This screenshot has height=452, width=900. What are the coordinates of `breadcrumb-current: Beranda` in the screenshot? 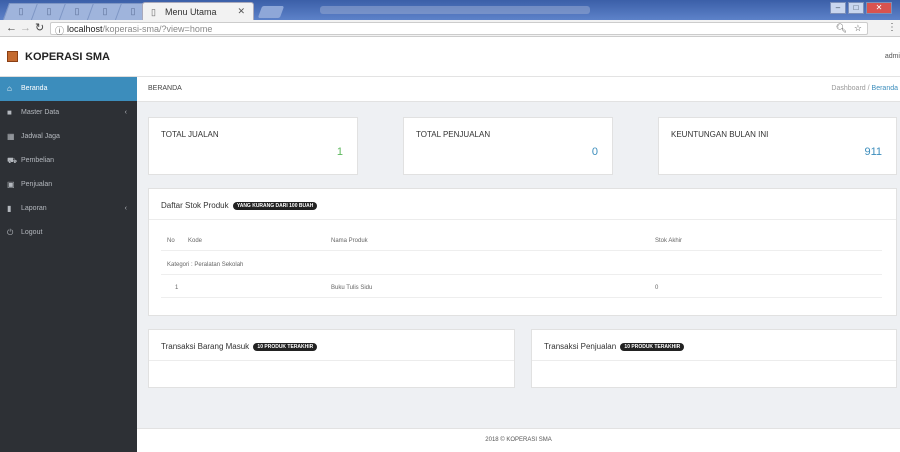 It's located at (884, 88).